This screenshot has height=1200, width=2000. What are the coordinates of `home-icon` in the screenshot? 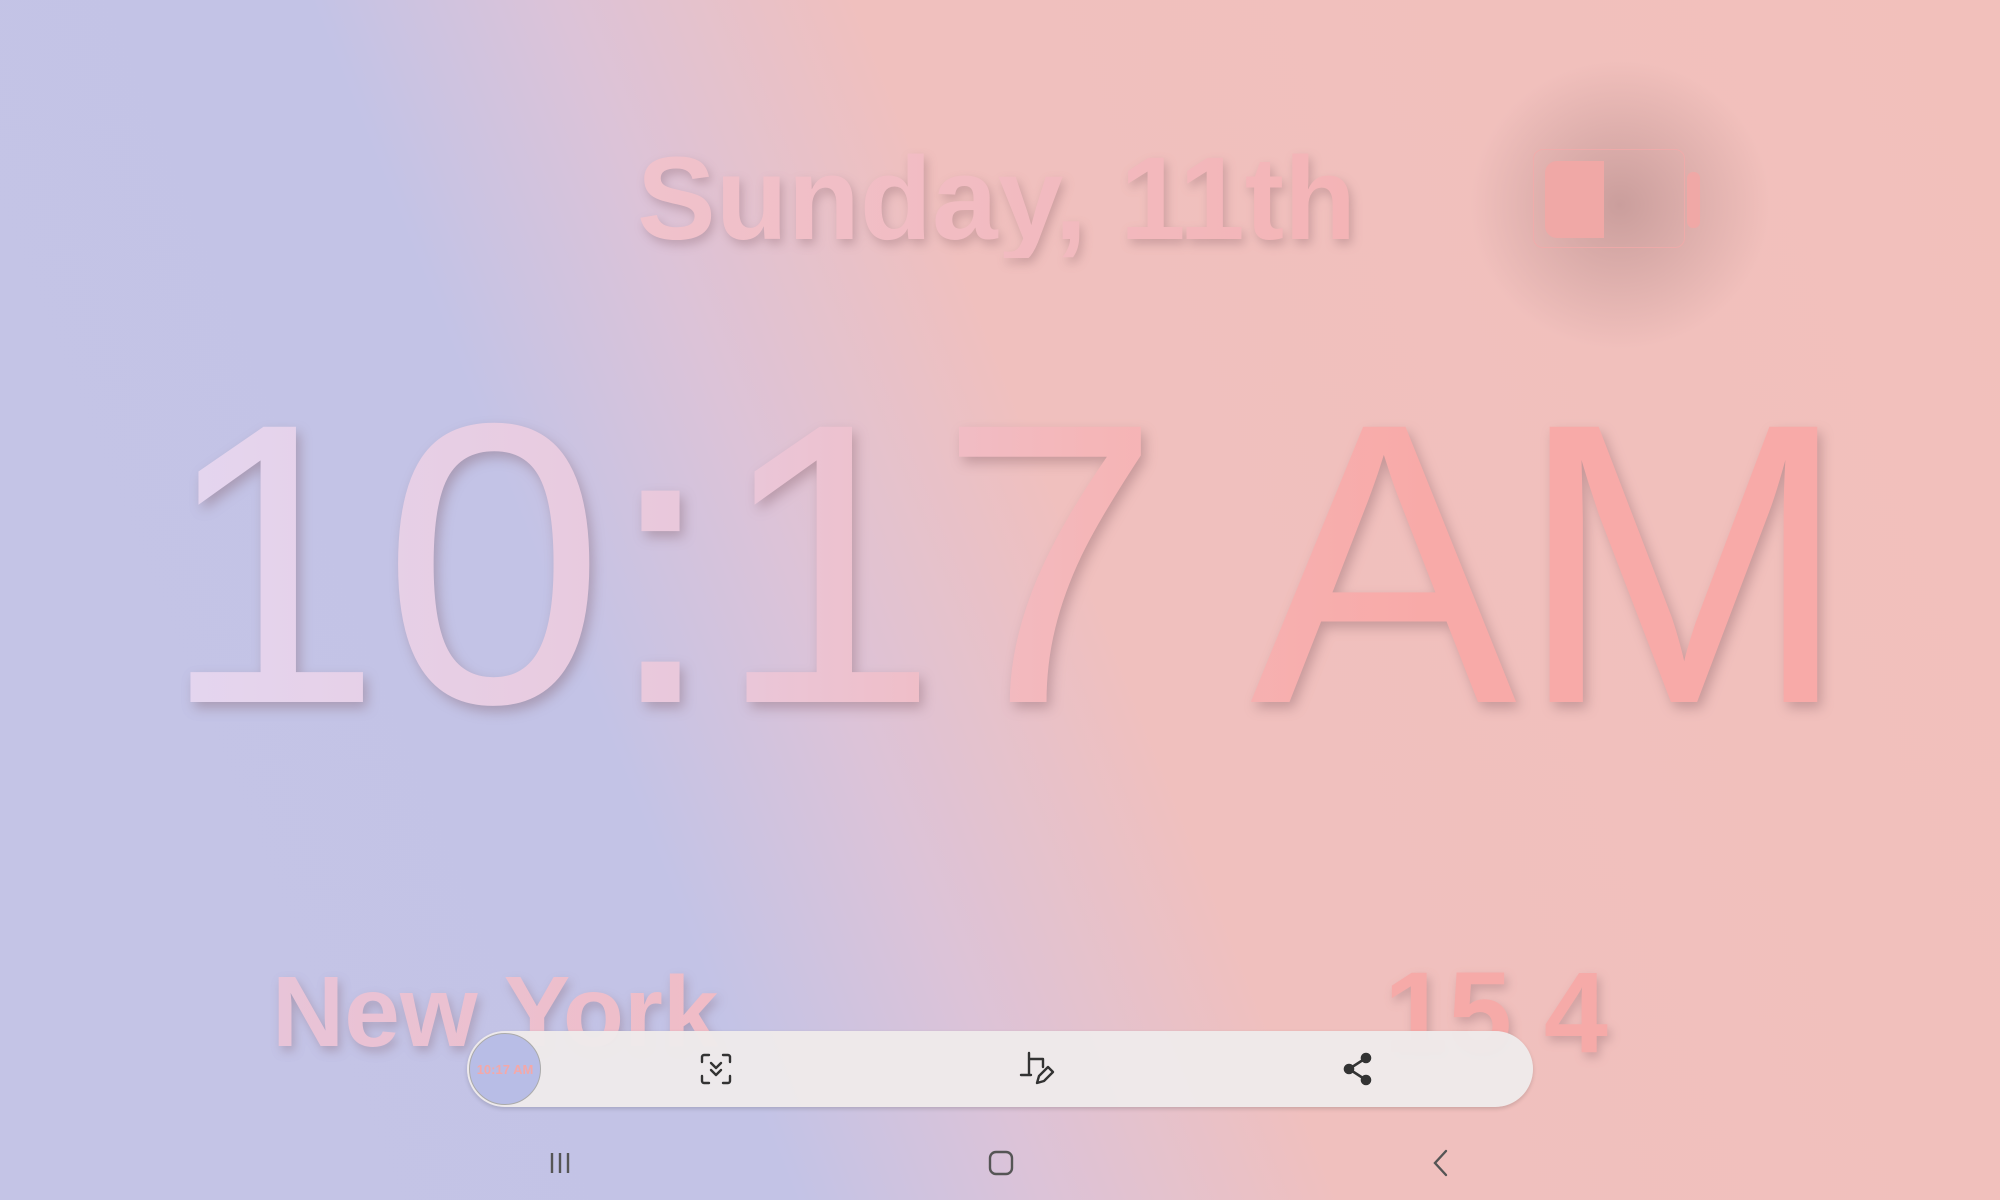 It's located at (1001, 1163).